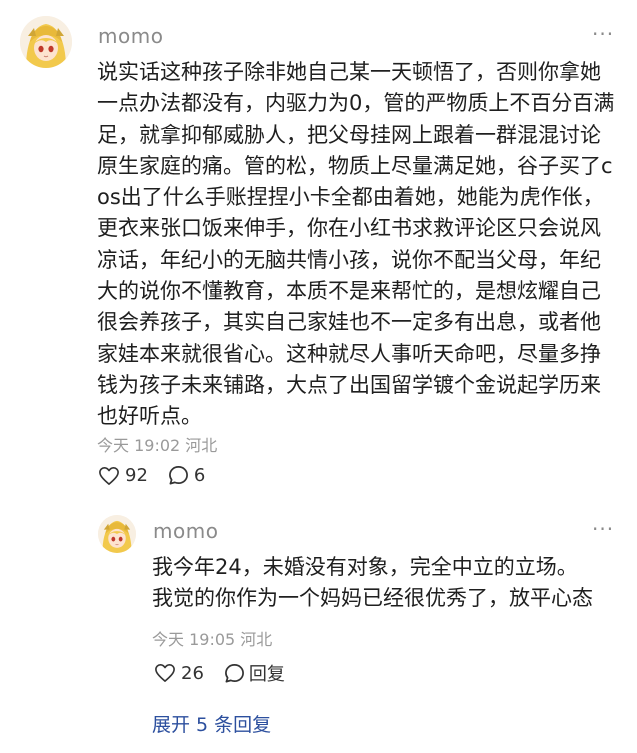  I want to click on avatar, so click(46, 42).